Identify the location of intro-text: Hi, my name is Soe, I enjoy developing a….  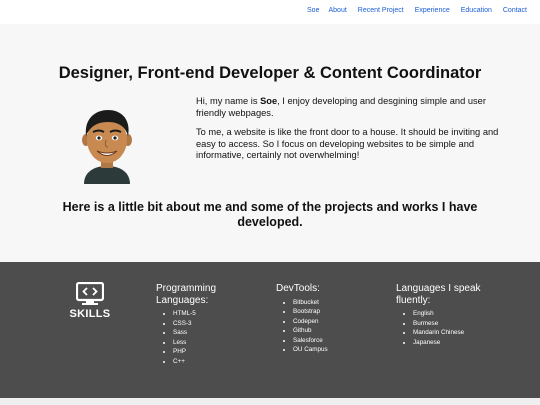
(351, 133).